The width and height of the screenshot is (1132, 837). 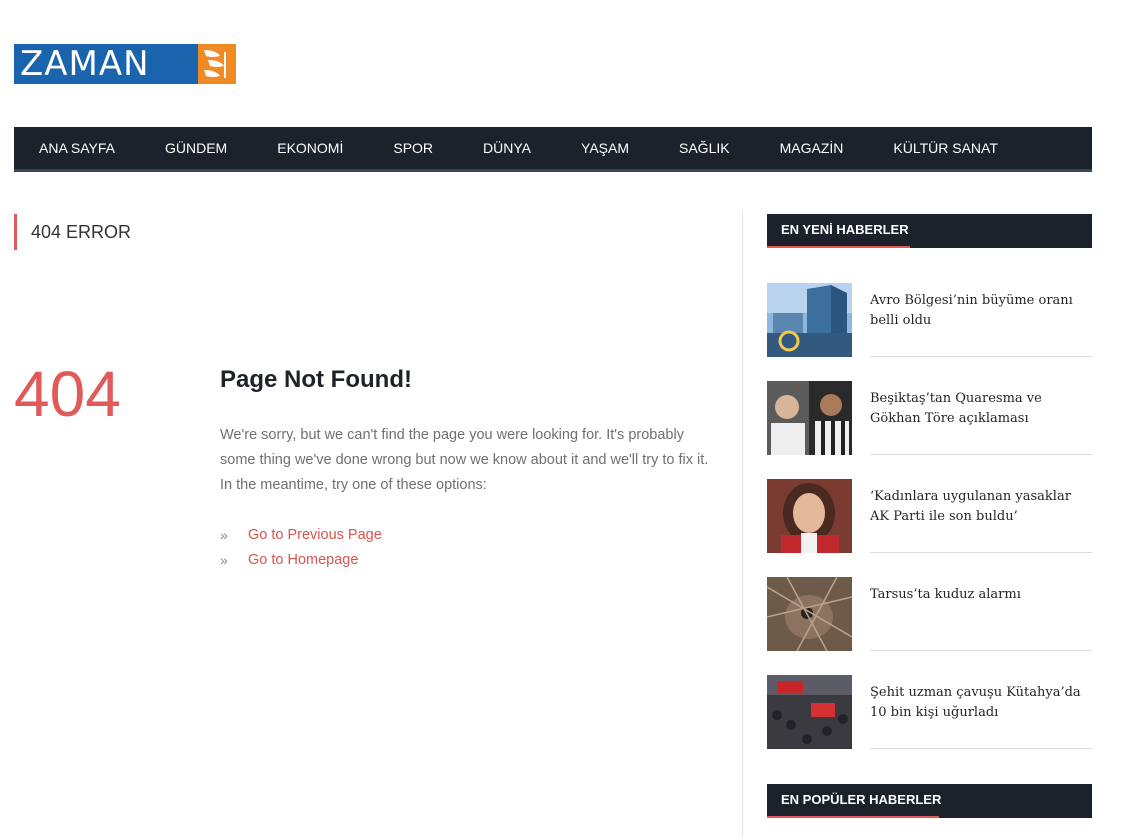 I want to click on logo-text: ZAMAN, so click(x=106, y=64).